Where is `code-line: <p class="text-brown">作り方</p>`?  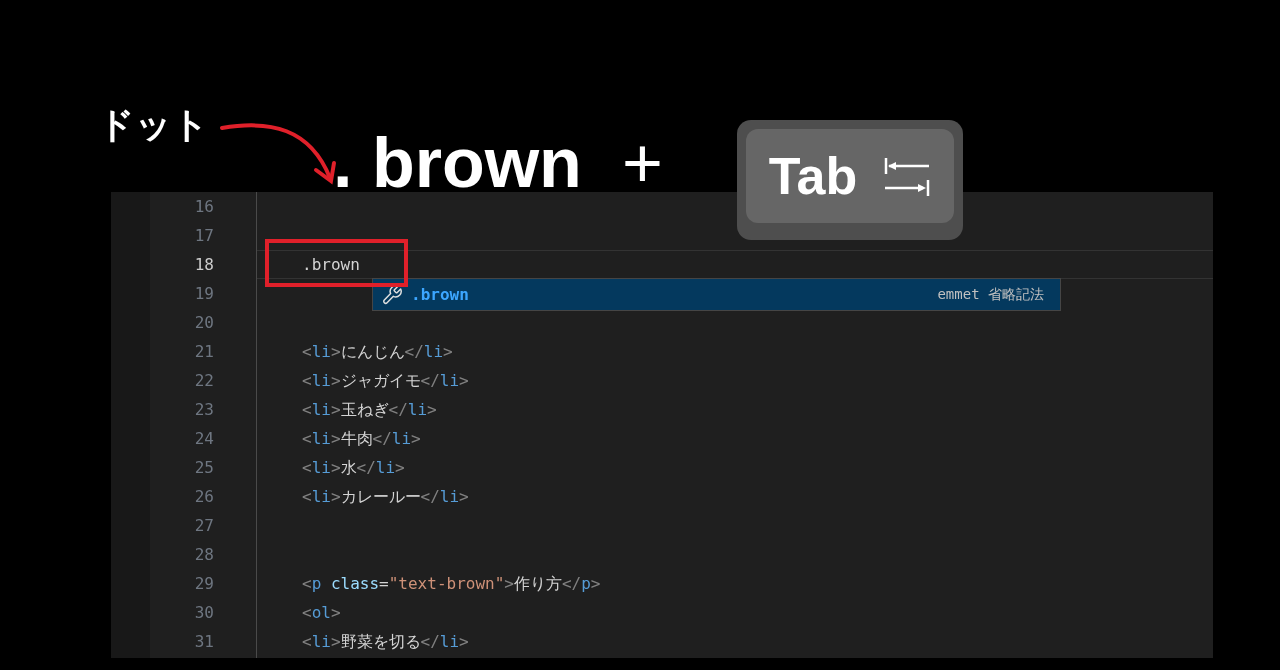 code-line: <p class="text-brown">作り方</p> is located at coordinates (451, 583).